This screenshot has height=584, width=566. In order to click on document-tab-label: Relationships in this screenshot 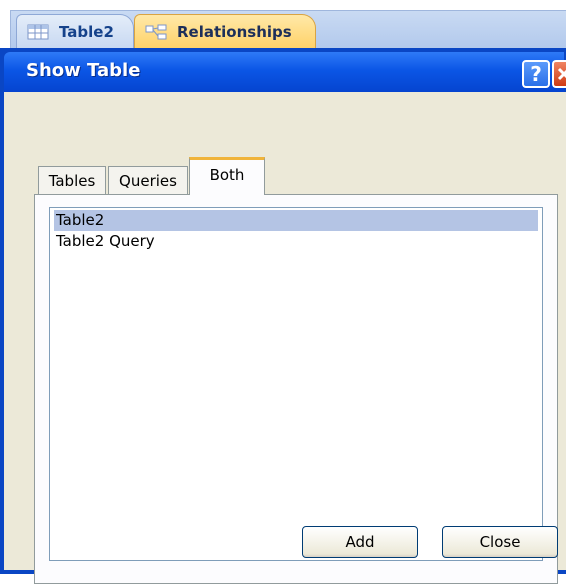, I will do `click(234, 31)`.